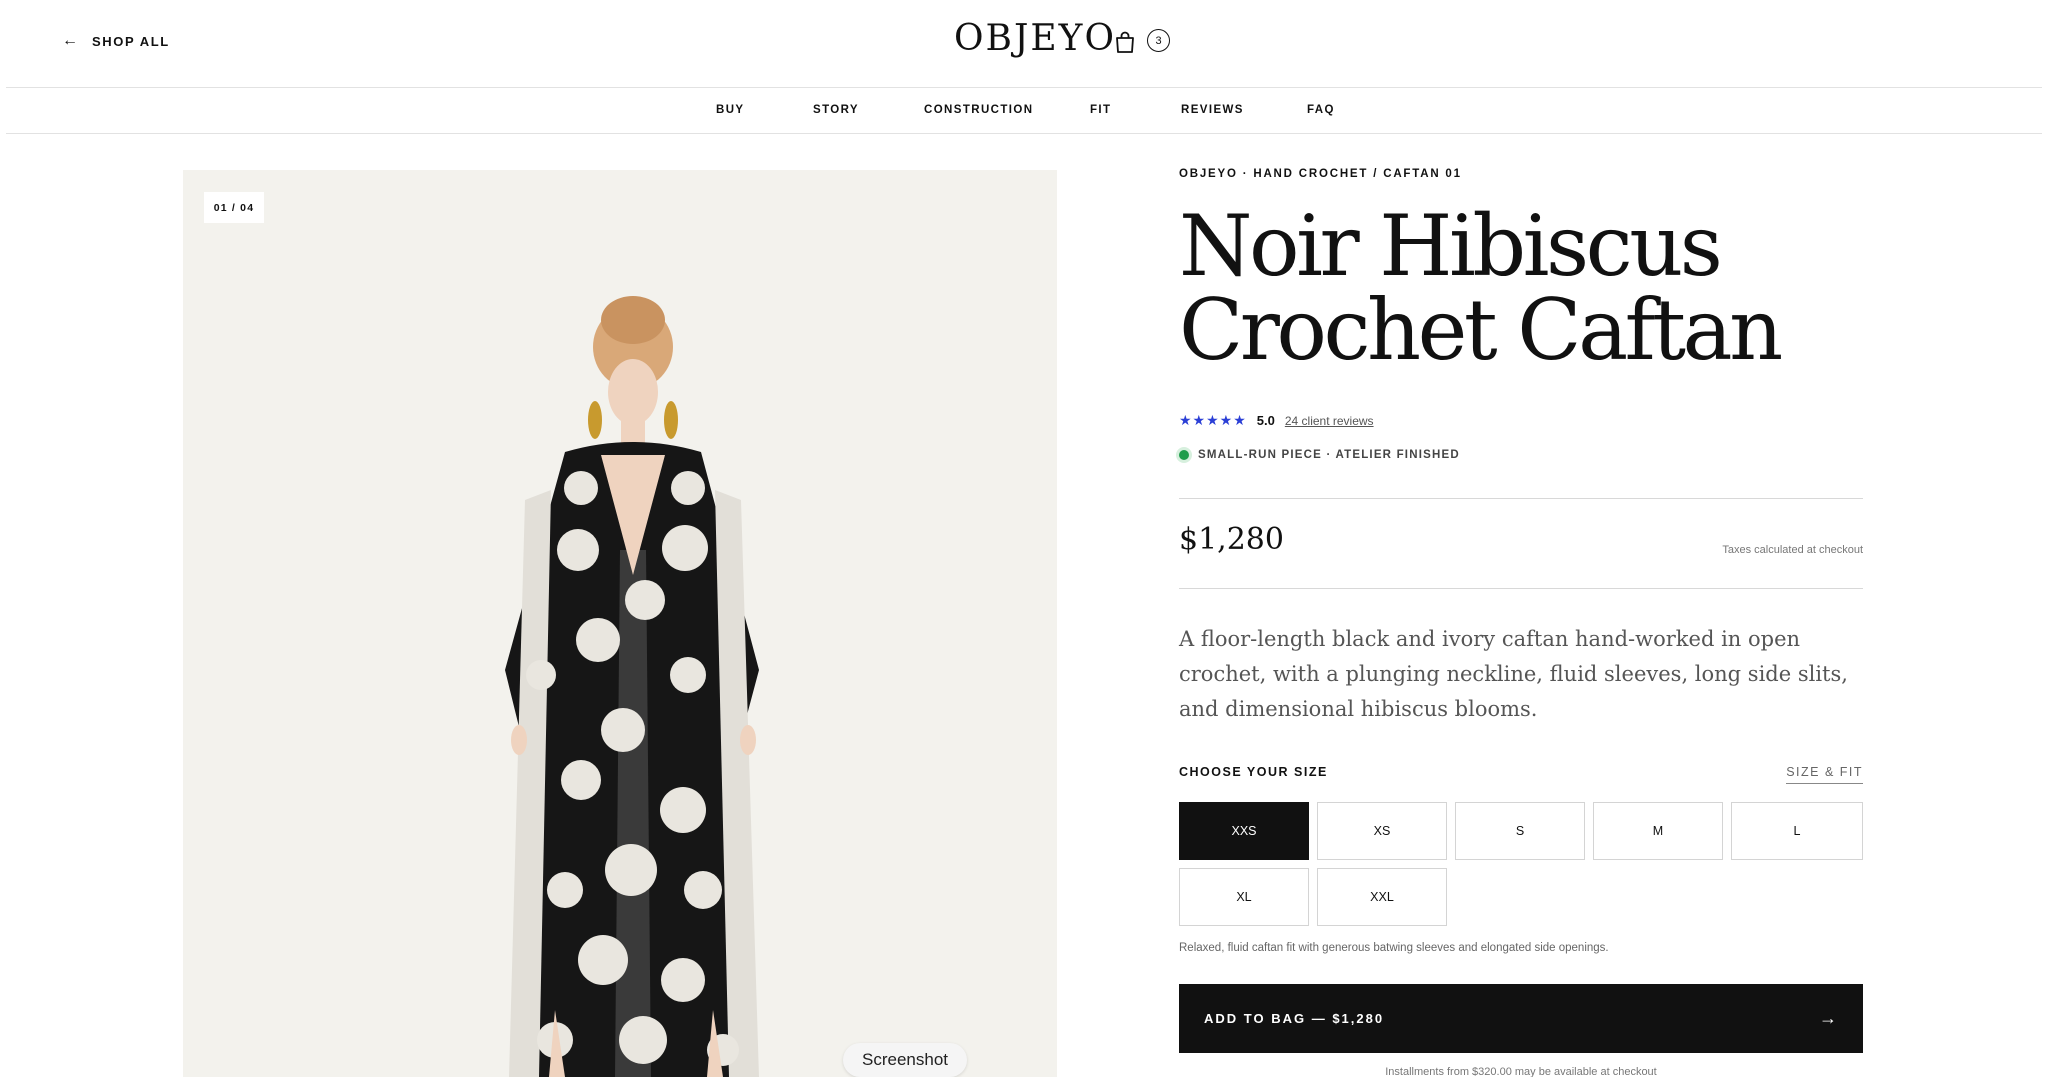 This screenshot has width=2048, height=1077. Describe the element at coordinates (836, 110) in the screenshot. I see `nav-story: STORY` at that location.